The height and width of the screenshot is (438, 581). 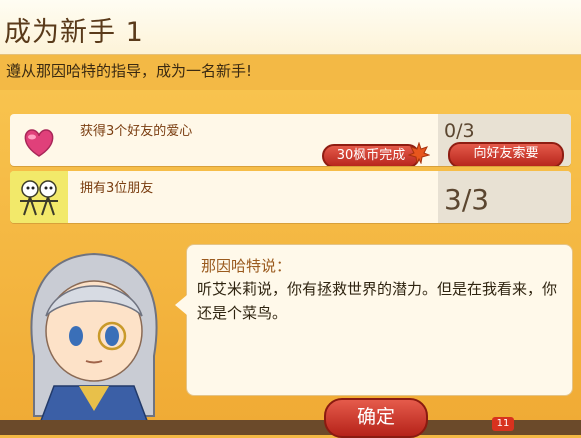 What do you see at coordinates (371, 155) in the screenshot?
I see `complete-with-coins-button: 30枫币完成` at bounding box center [371, 155].